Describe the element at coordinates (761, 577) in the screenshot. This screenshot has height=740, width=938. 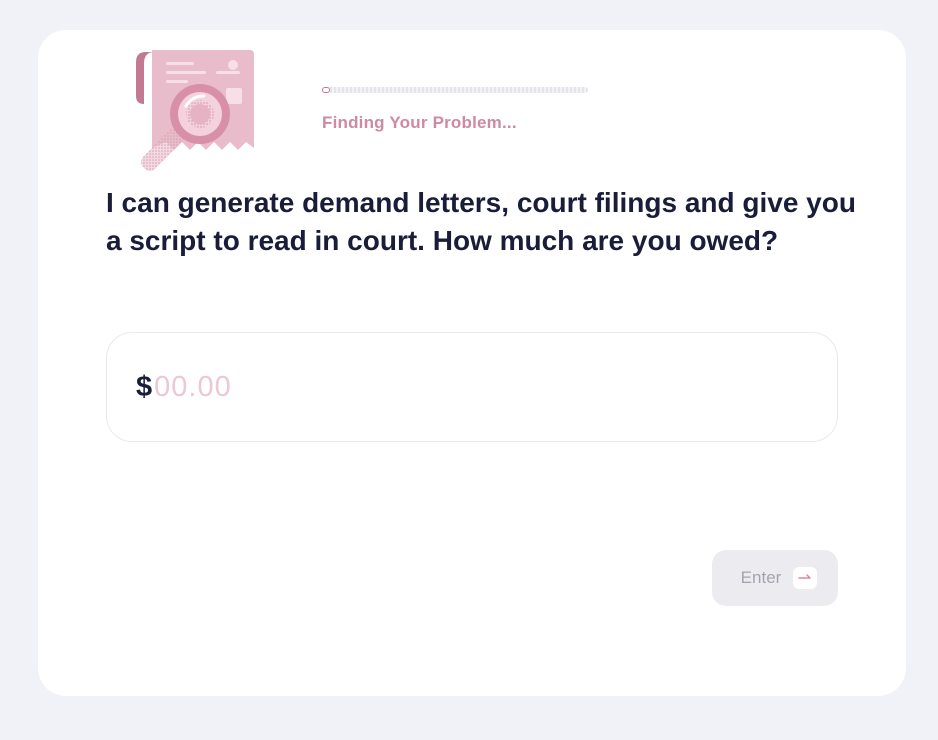
I see `enter-button-label: Enter` at that location.